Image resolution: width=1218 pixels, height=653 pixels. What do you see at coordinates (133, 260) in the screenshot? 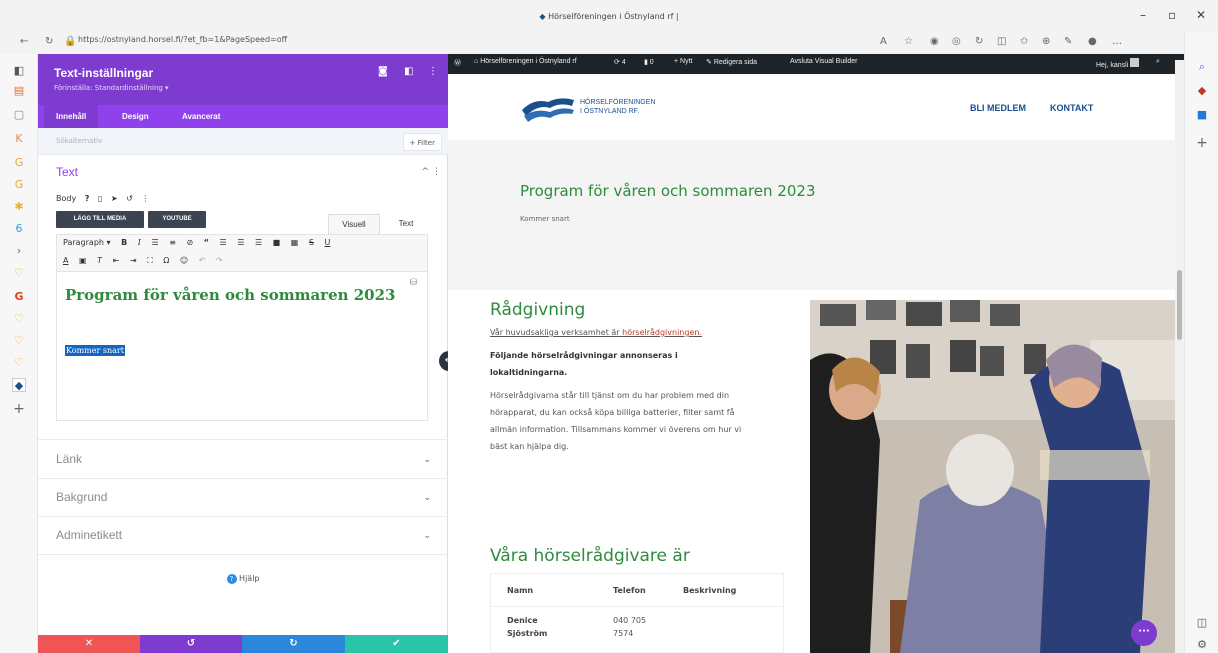
I see `indent-icon: ⇥` at bounding box center [133, 260].